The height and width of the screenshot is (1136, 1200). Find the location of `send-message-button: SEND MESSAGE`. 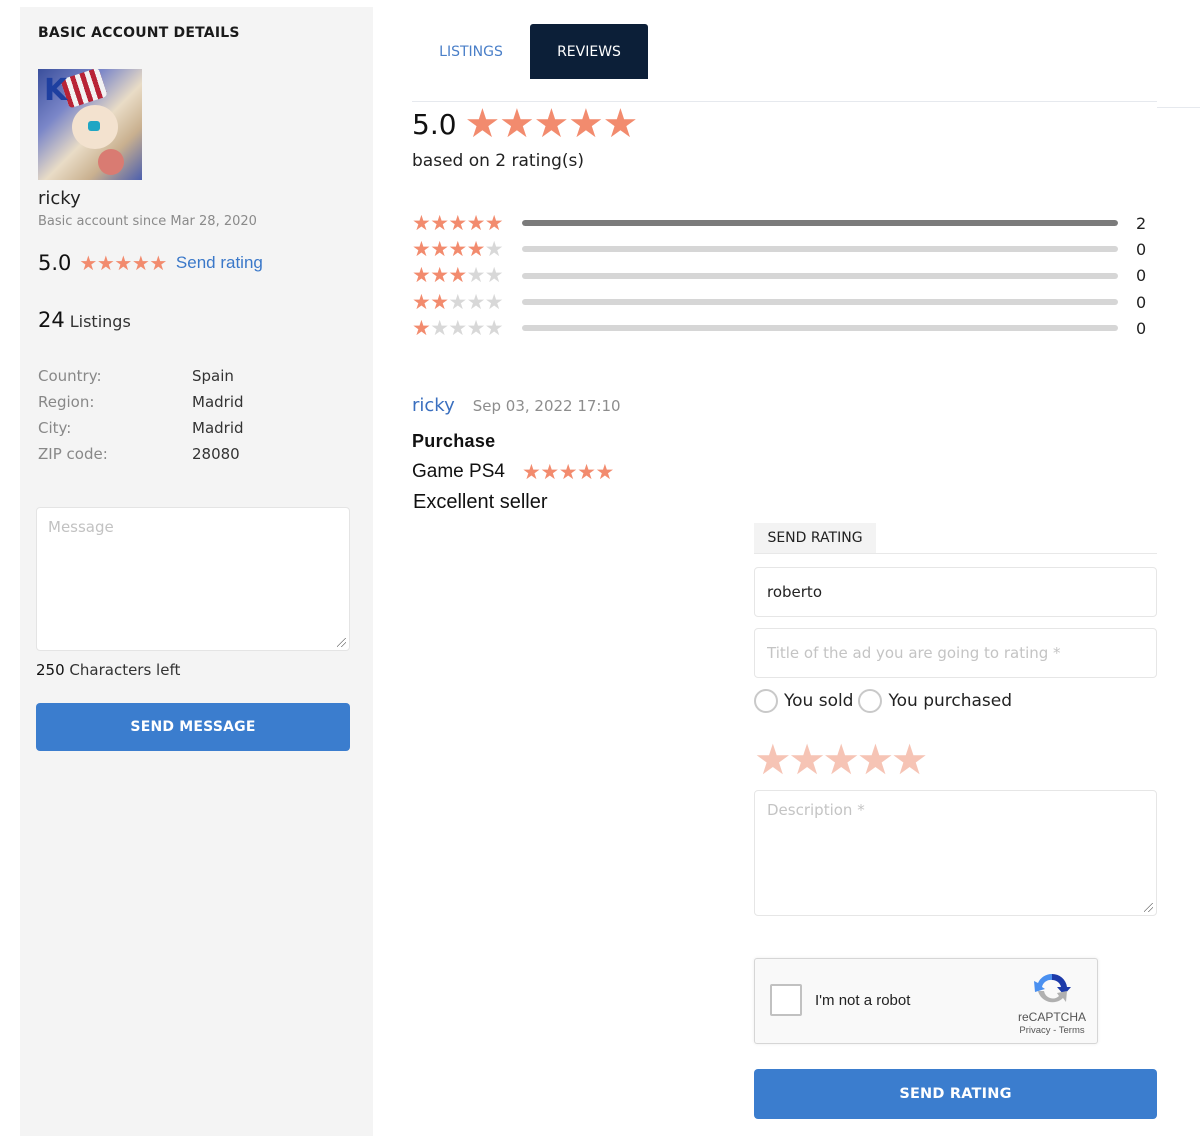

send-message-button: SEND MESSAGE is located at coordinates (193, 727).